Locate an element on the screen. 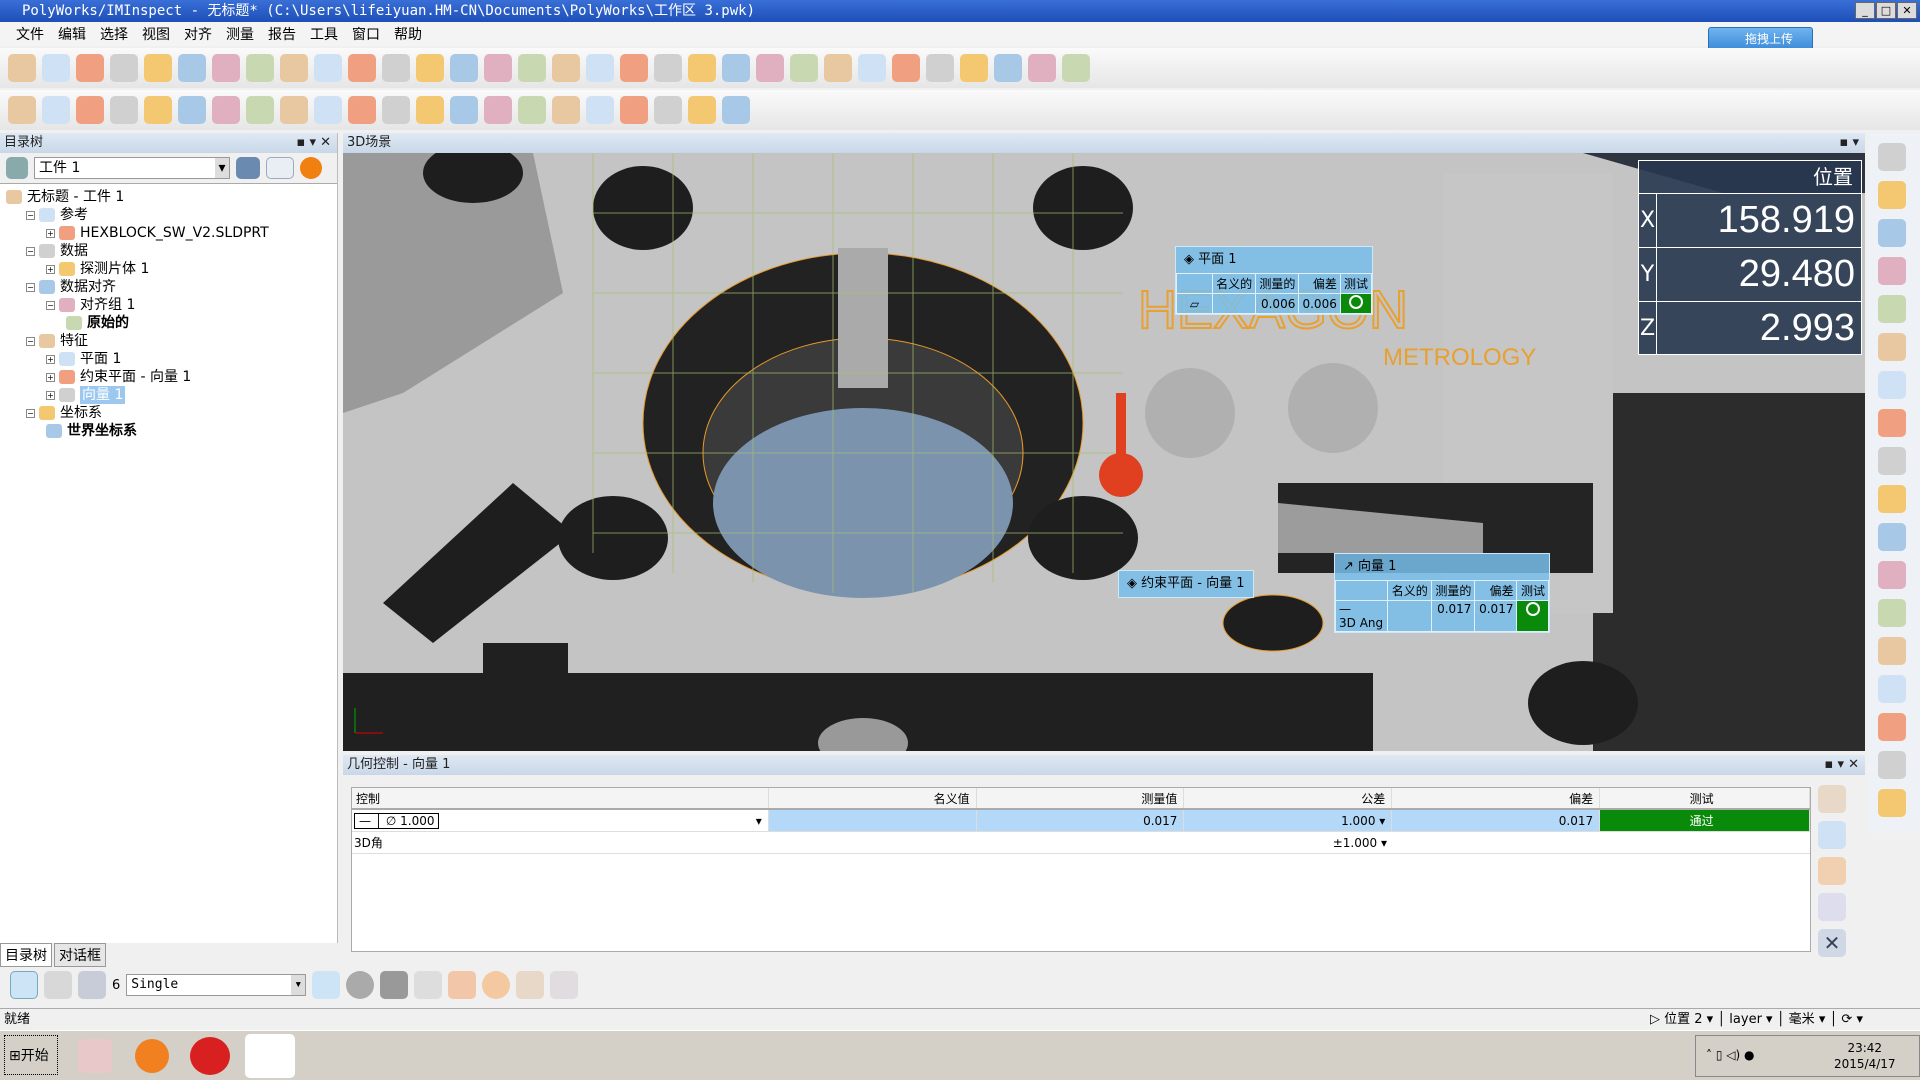 The image size is (1920, 1080). menu-align: 对齐 is located at coordinates (198, 34).